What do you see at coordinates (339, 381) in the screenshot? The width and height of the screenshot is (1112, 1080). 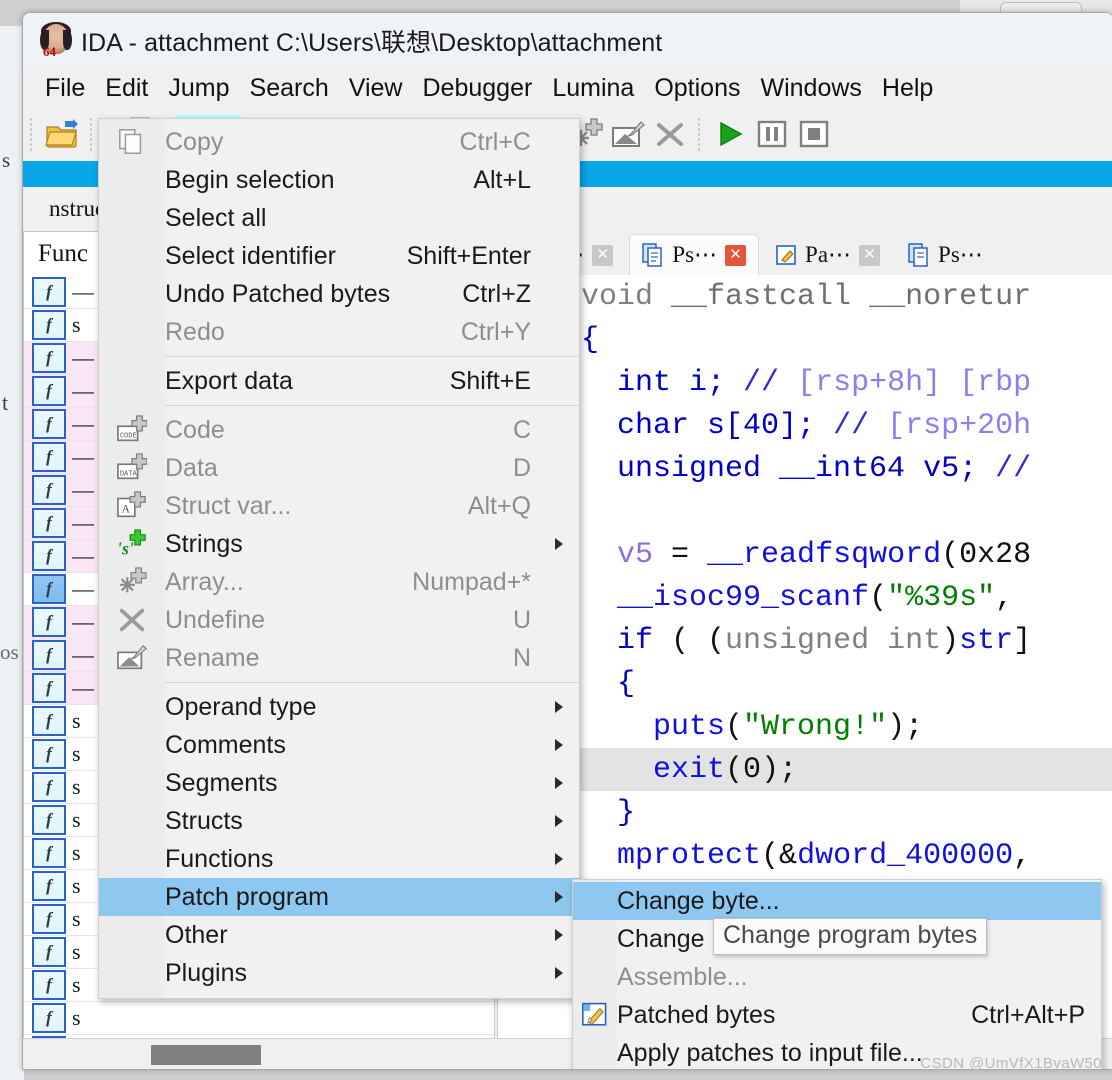 I see `menu-item-export-data: Export data Shift+E` at bounding box center [339, 381].